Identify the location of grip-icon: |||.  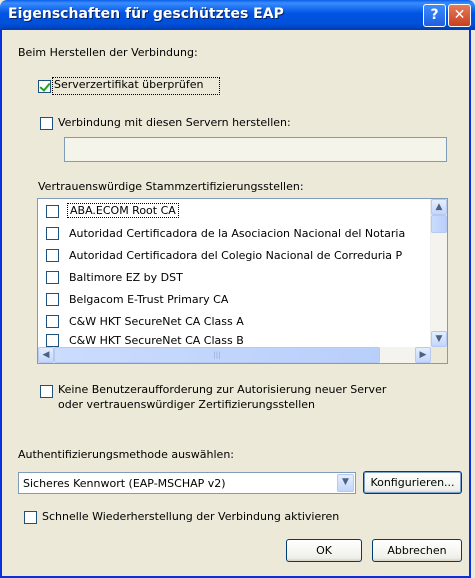
(217, 355).